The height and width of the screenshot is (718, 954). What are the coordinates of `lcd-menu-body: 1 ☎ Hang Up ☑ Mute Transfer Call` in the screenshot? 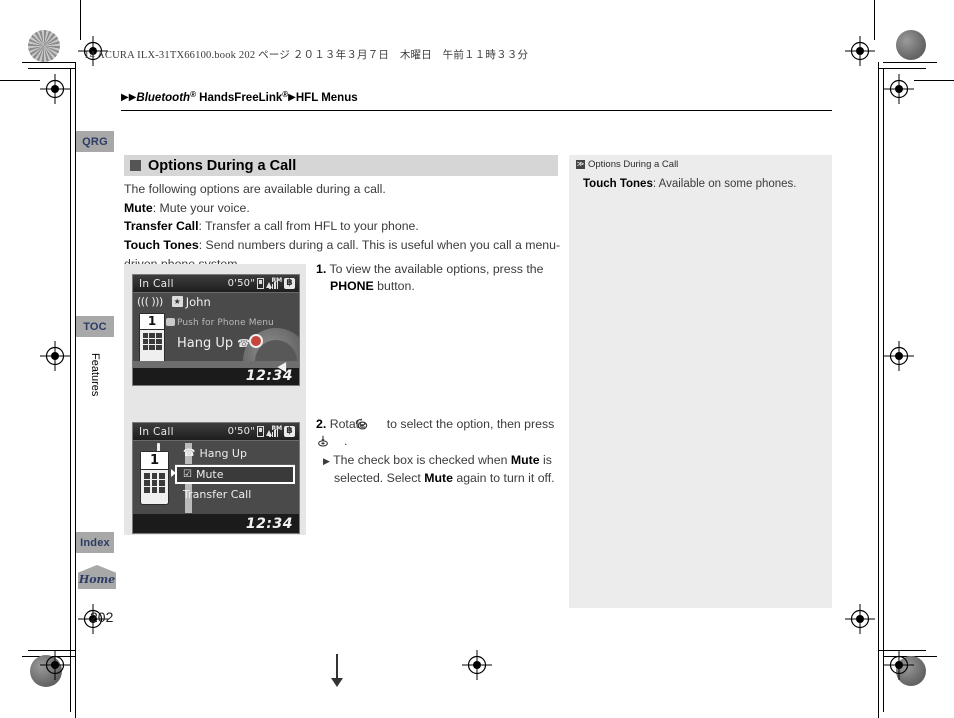 It's located at (216, 478).